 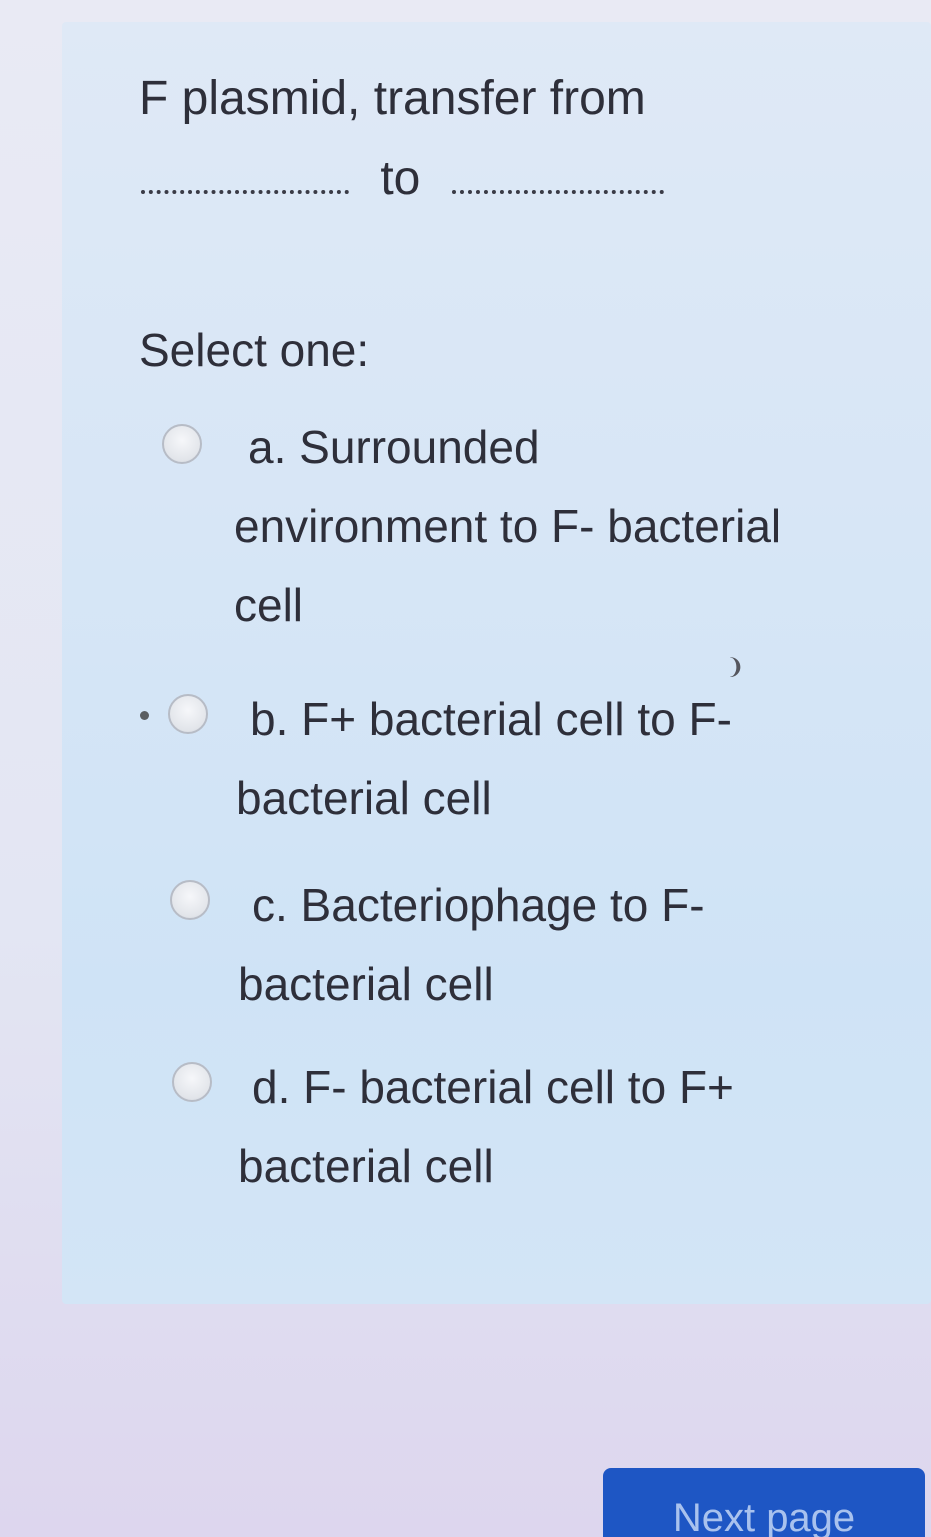 I want to click on blank-to, so click(x=557, y=179).